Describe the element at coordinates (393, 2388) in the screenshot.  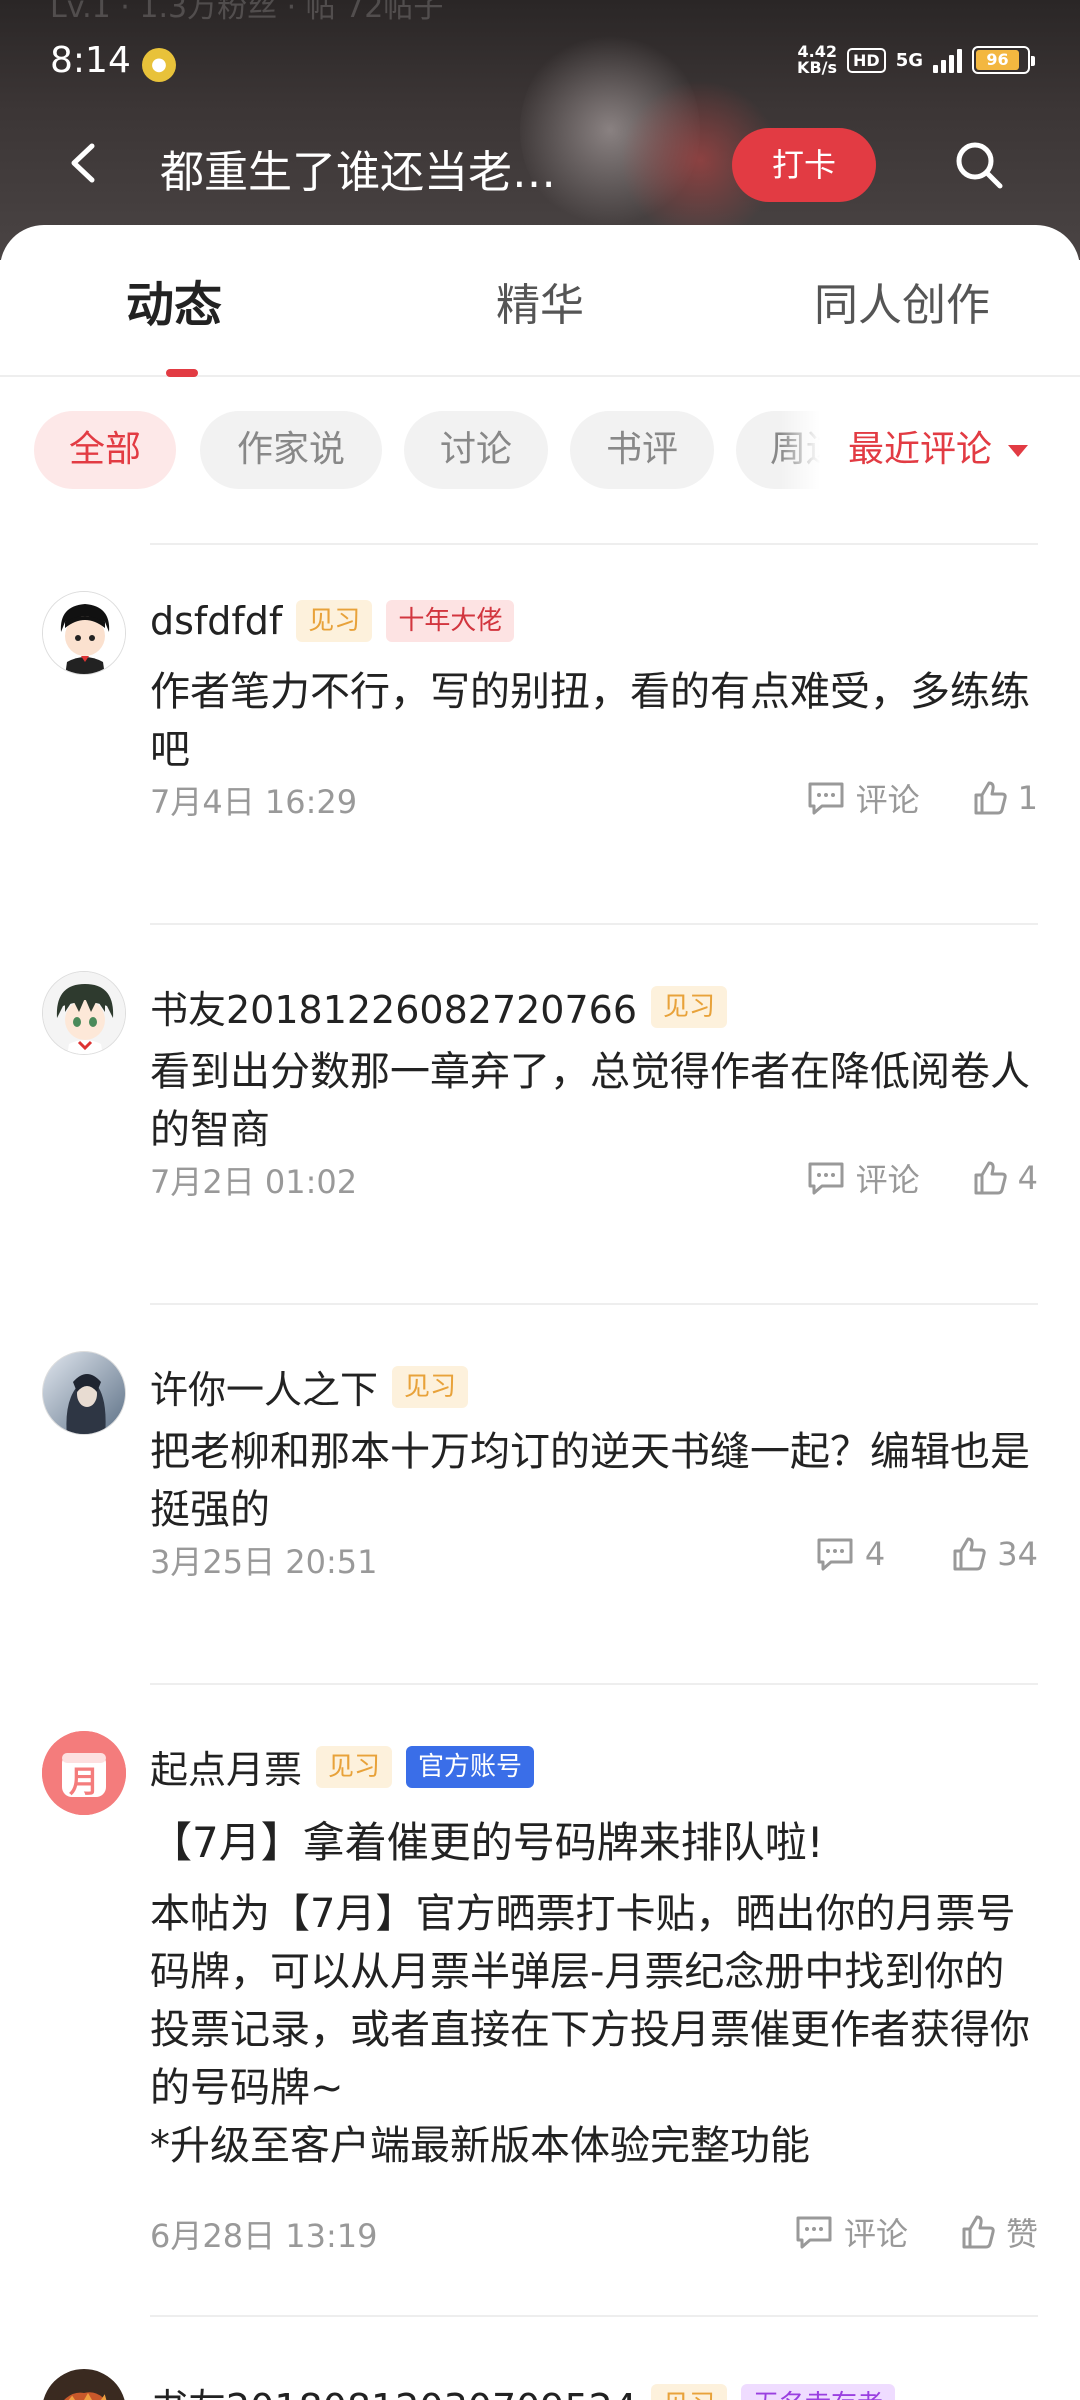
I see `username: 书友20180812030709524` at that location.